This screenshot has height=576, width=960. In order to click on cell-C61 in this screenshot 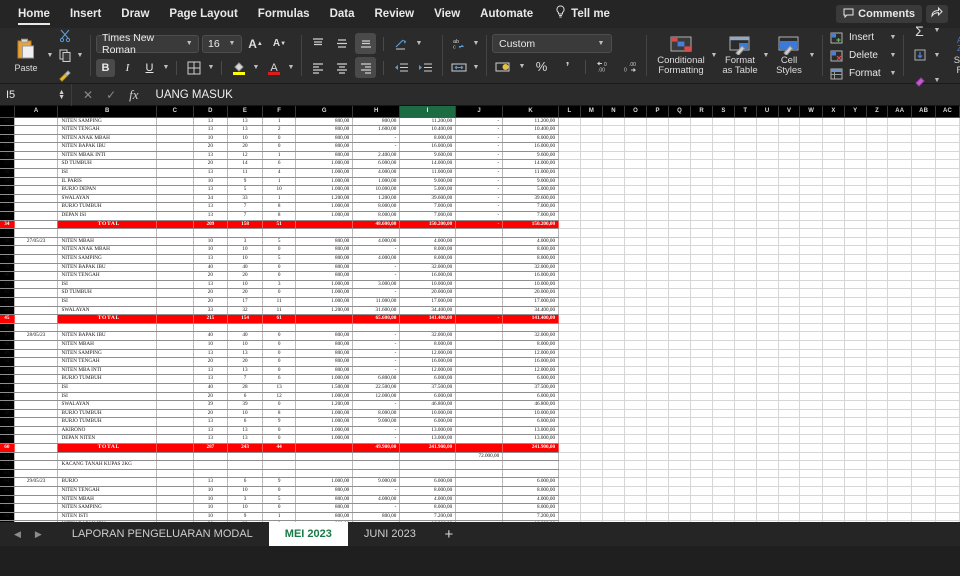, I will do `click(175, 457)`.